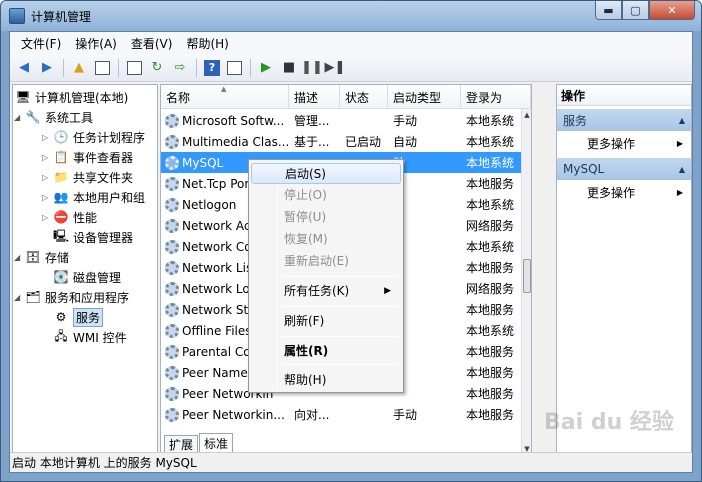 This screenshot has width=702, height=482. I want to click on start-service-icon: ▶, so click(266, 68).